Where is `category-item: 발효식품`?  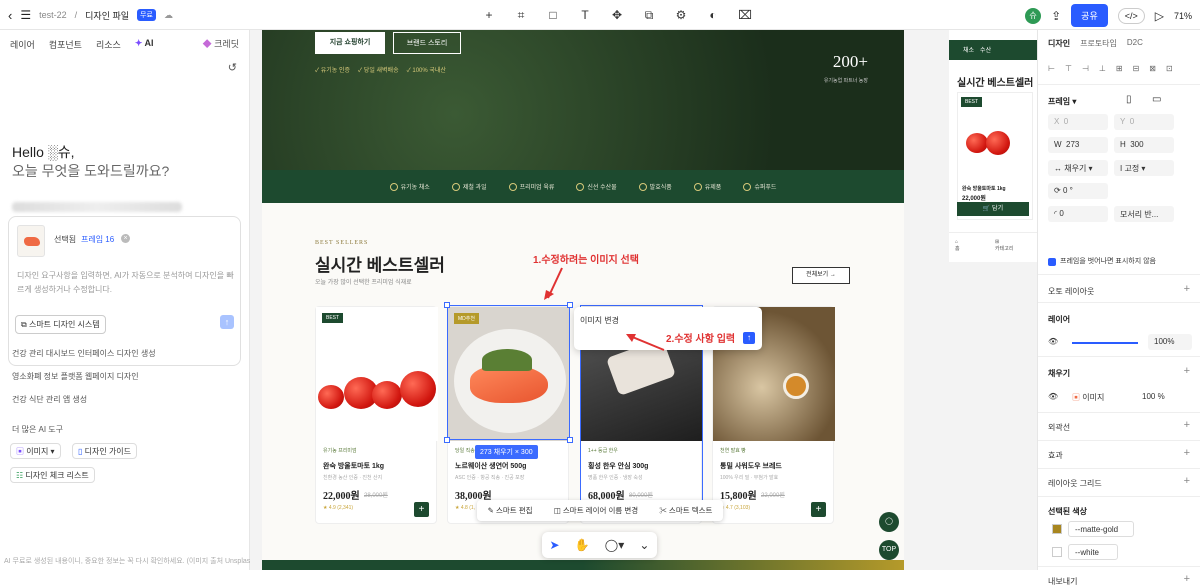
category-item: 발효식품 is located at coordinates (655, 186).